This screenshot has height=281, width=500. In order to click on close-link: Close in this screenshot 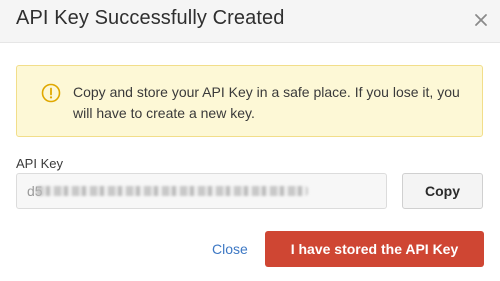, I will do `click(230, 249)`.